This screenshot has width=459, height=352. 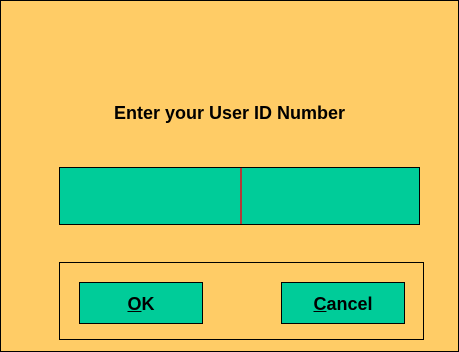 I want to click on ok-button: OK, so click(x=141, y=303).